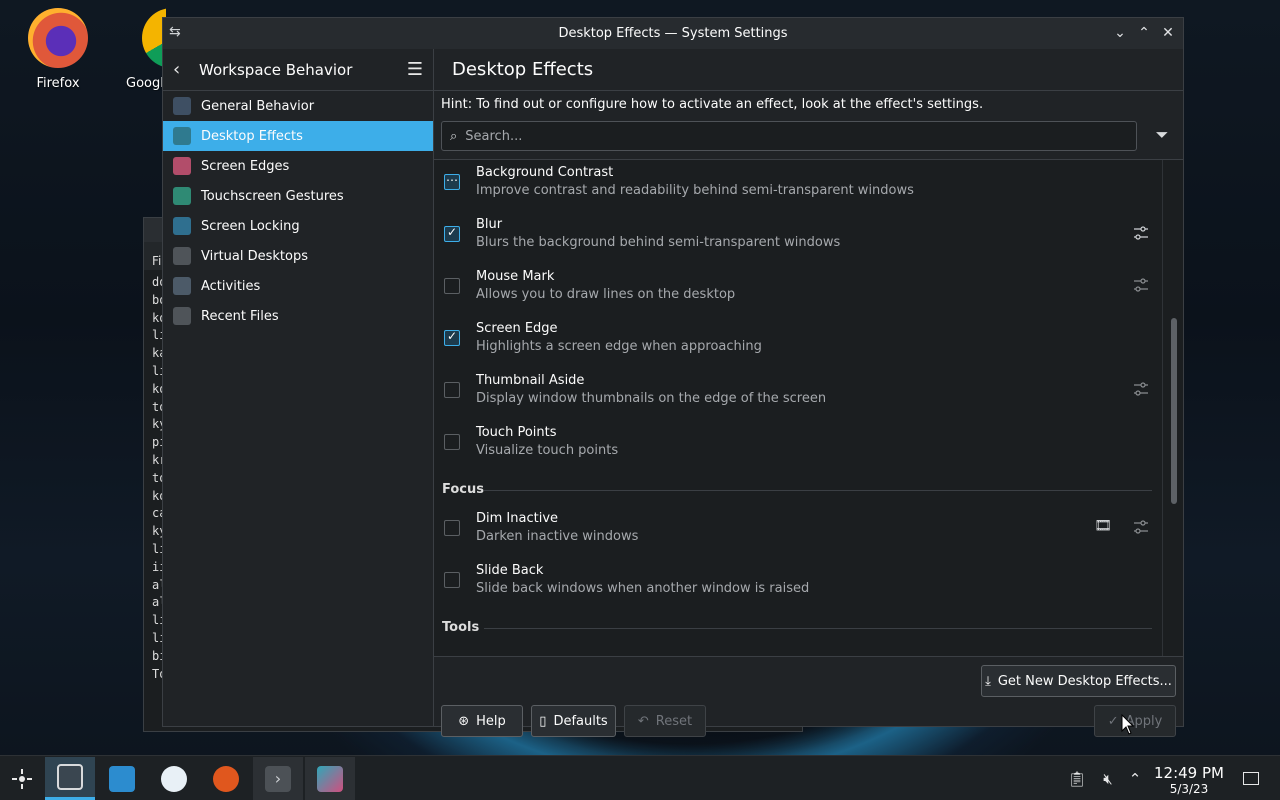 This screenshot has width=1280, height=800. Describe the element at coordinates (250, 226) in the screenshot. I see `sidebar-item-label: Screen Locking` at that location.